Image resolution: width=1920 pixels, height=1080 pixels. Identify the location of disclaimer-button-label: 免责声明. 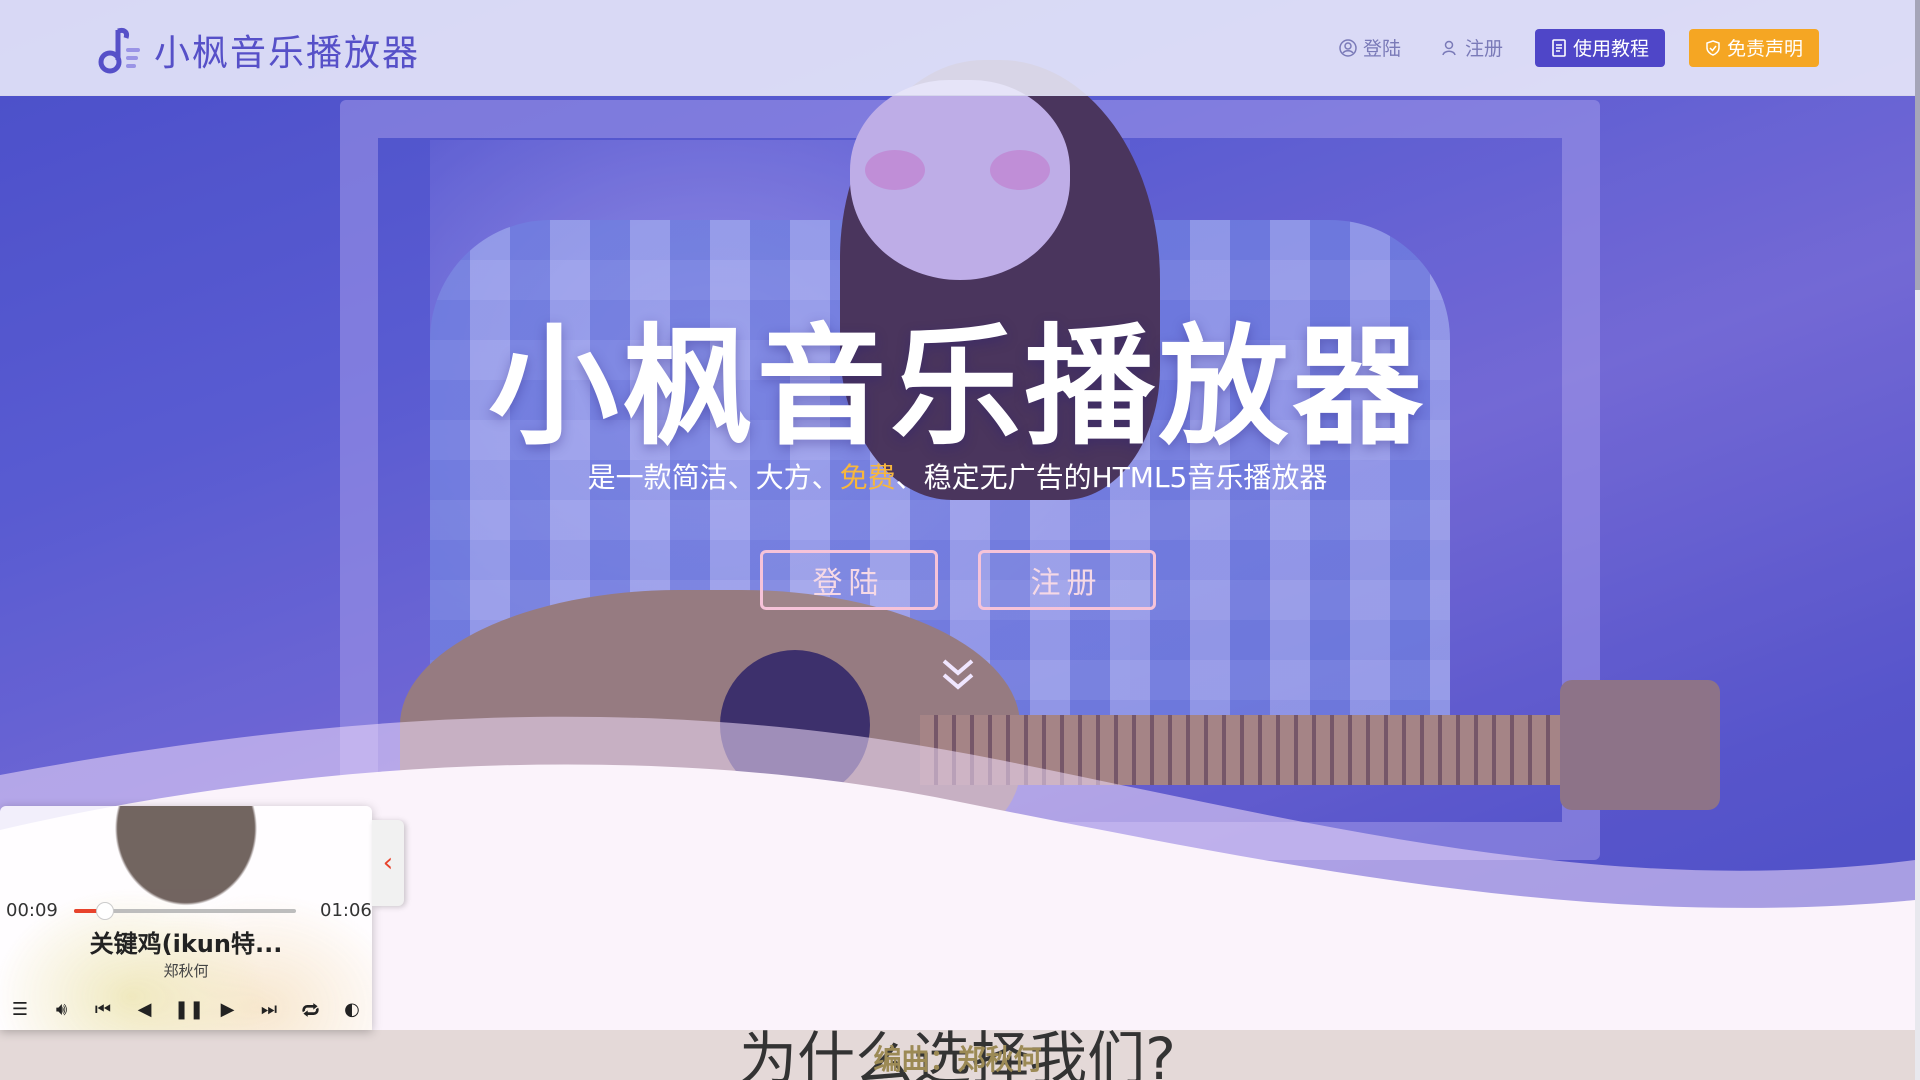
(1764, 49).